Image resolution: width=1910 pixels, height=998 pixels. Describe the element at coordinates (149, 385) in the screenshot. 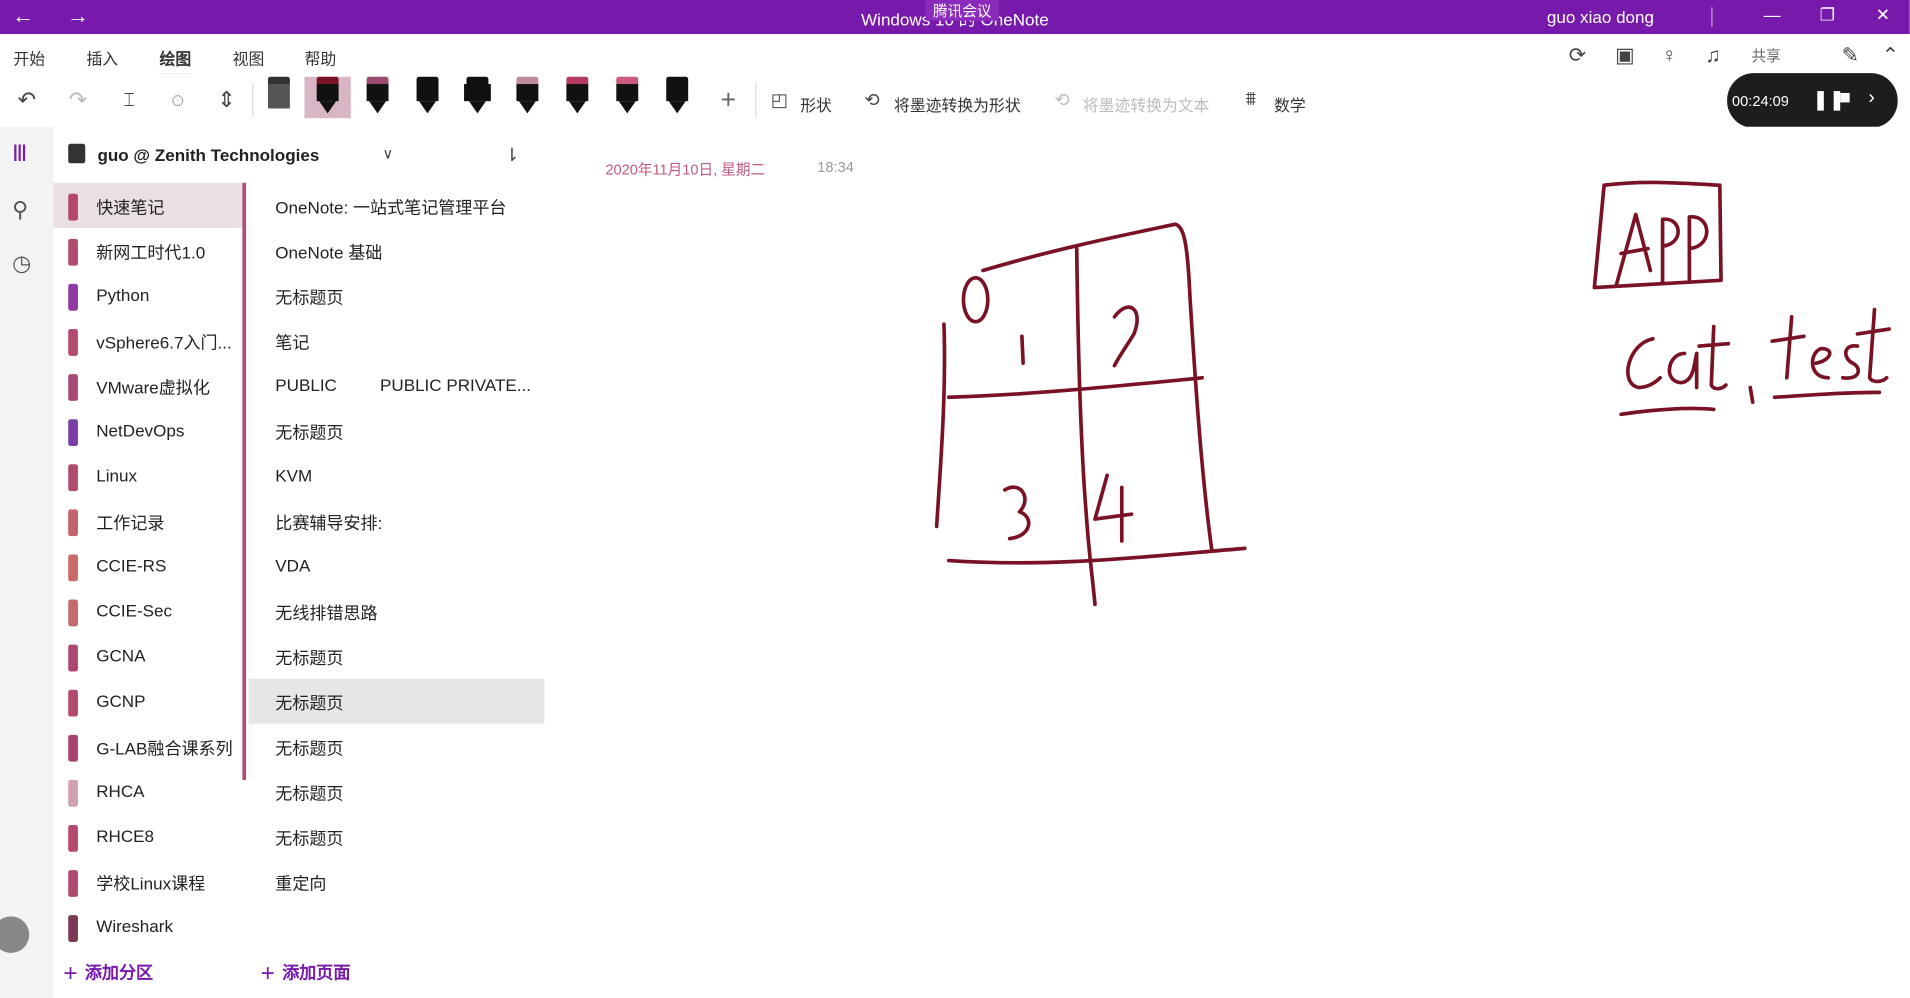

I see `section-item: VMware虚拟化` at that location.